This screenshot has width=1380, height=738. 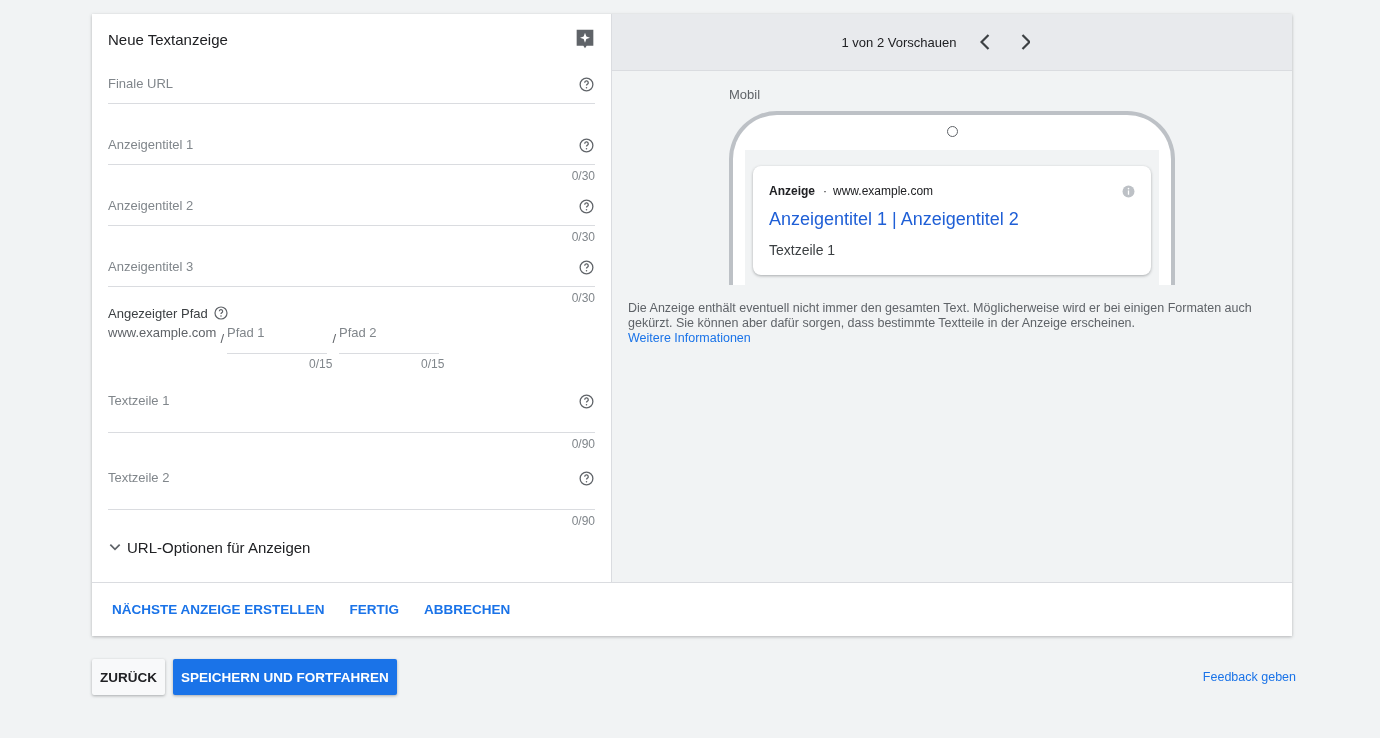 I want to click on path-field: Pfad 1, so click(x=277, y=339).